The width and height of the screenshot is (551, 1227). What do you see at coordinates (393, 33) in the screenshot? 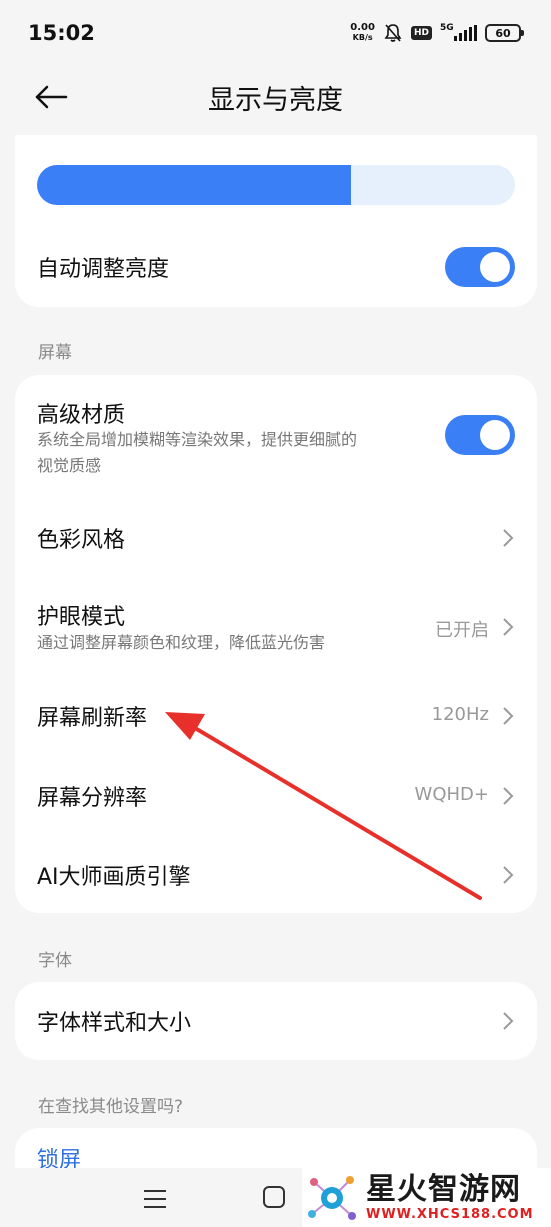
I see `bell-muted-icon` at bounding box center [393, 33].